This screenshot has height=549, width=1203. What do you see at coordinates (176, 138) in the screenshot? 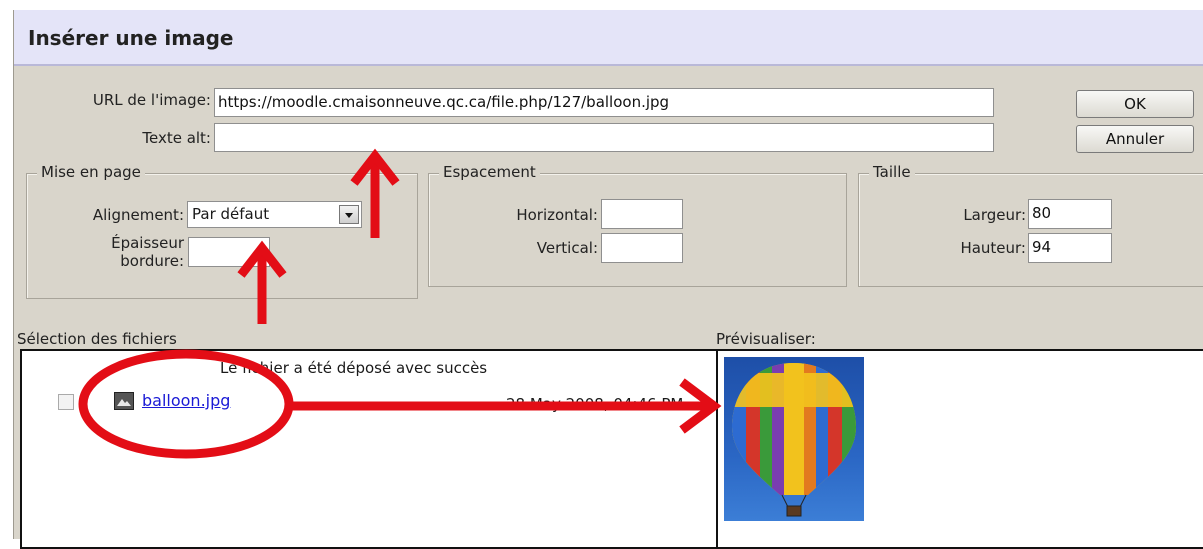
I see `alt-text-label: Texte alt:` at bounding box center [176, 138].